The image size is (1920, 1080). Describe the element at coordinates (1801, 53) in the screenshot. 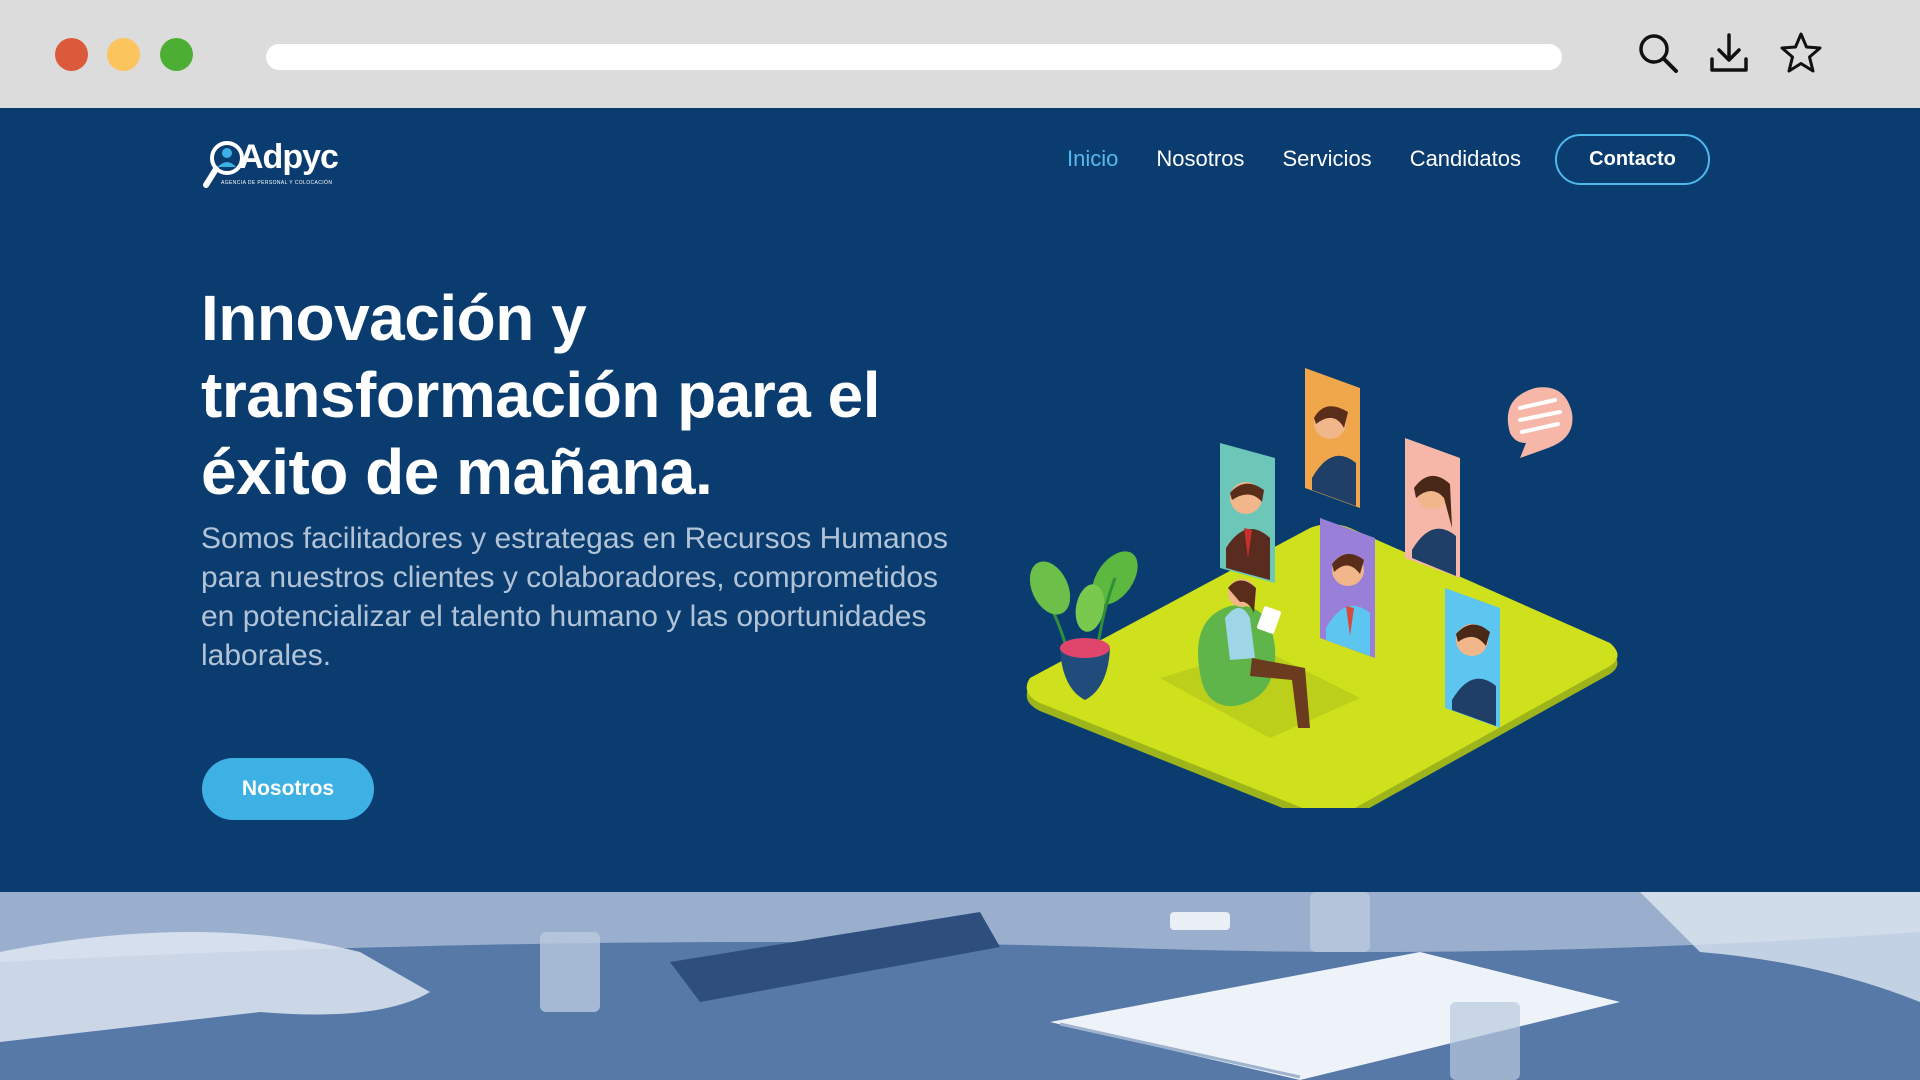

I see `star-icon` at that location.